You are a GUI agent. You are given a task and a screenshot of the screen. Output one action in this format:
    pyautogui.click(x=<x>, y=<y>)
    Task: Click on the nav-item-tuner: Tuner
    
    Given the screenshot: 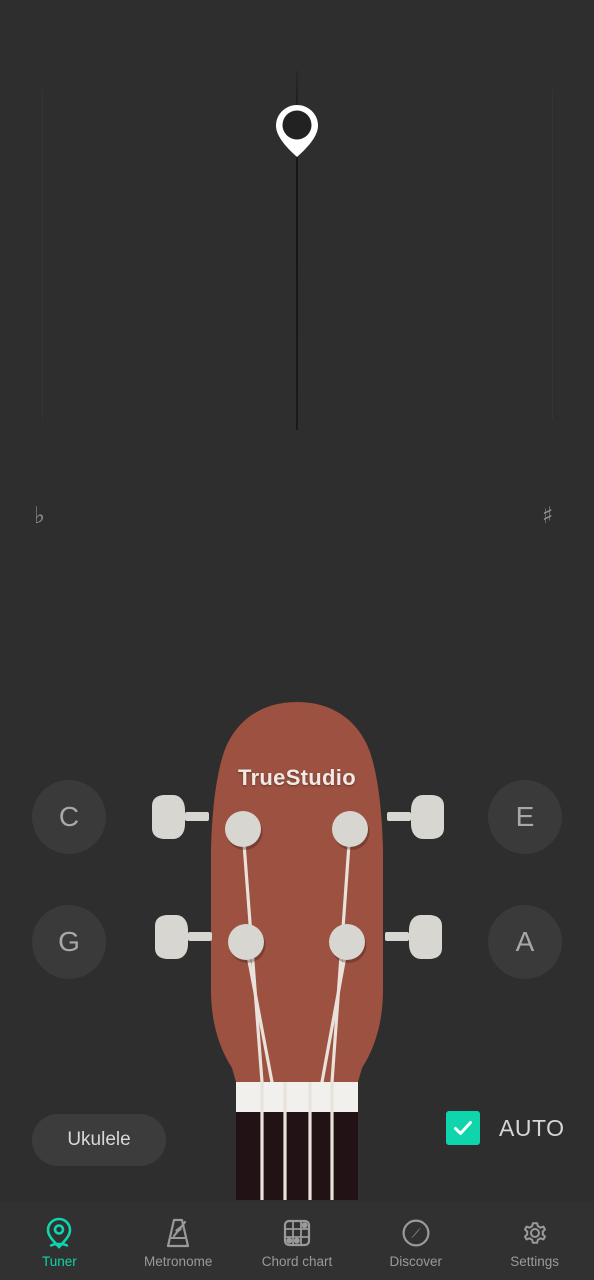 What is the action you would take?
    pyautogui.click(x=59, y=1241)
    